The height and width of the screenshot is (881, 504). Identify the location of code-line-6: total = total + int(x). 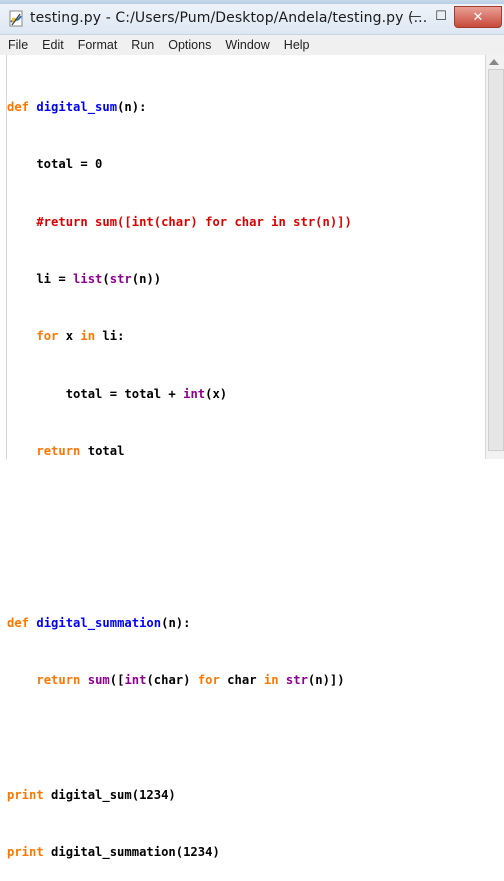
(179, 394).